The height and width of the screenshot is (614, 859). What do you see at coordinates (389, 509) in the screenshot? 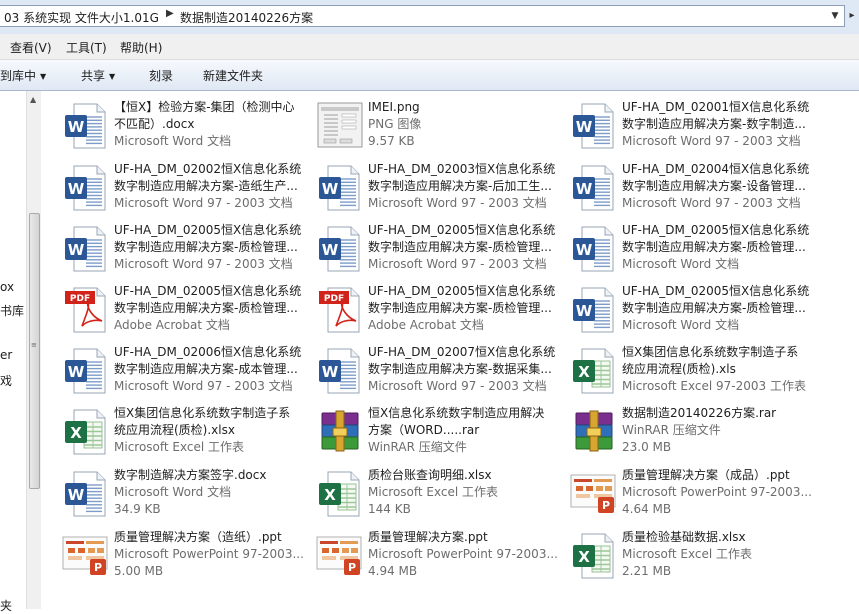
I see `file-meta: 144 KB` at bounding box center [389, 509].